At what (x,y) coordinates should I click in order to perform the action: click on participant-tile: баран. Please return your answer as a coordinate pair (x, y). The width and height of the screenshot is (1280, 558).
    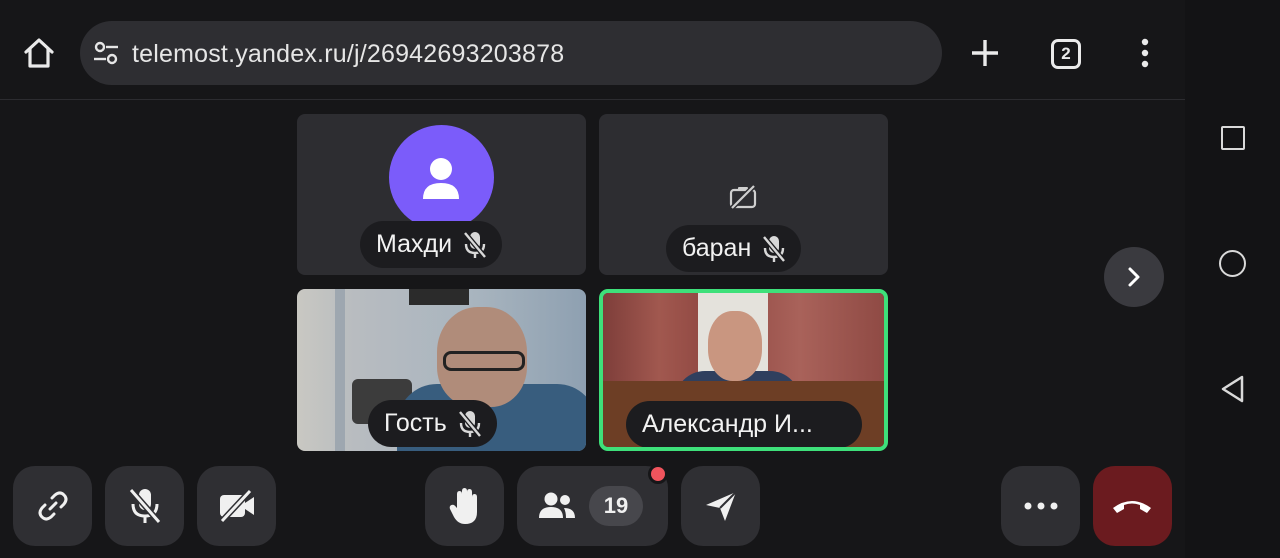
    Looking at the image, I should click on (743, 194).